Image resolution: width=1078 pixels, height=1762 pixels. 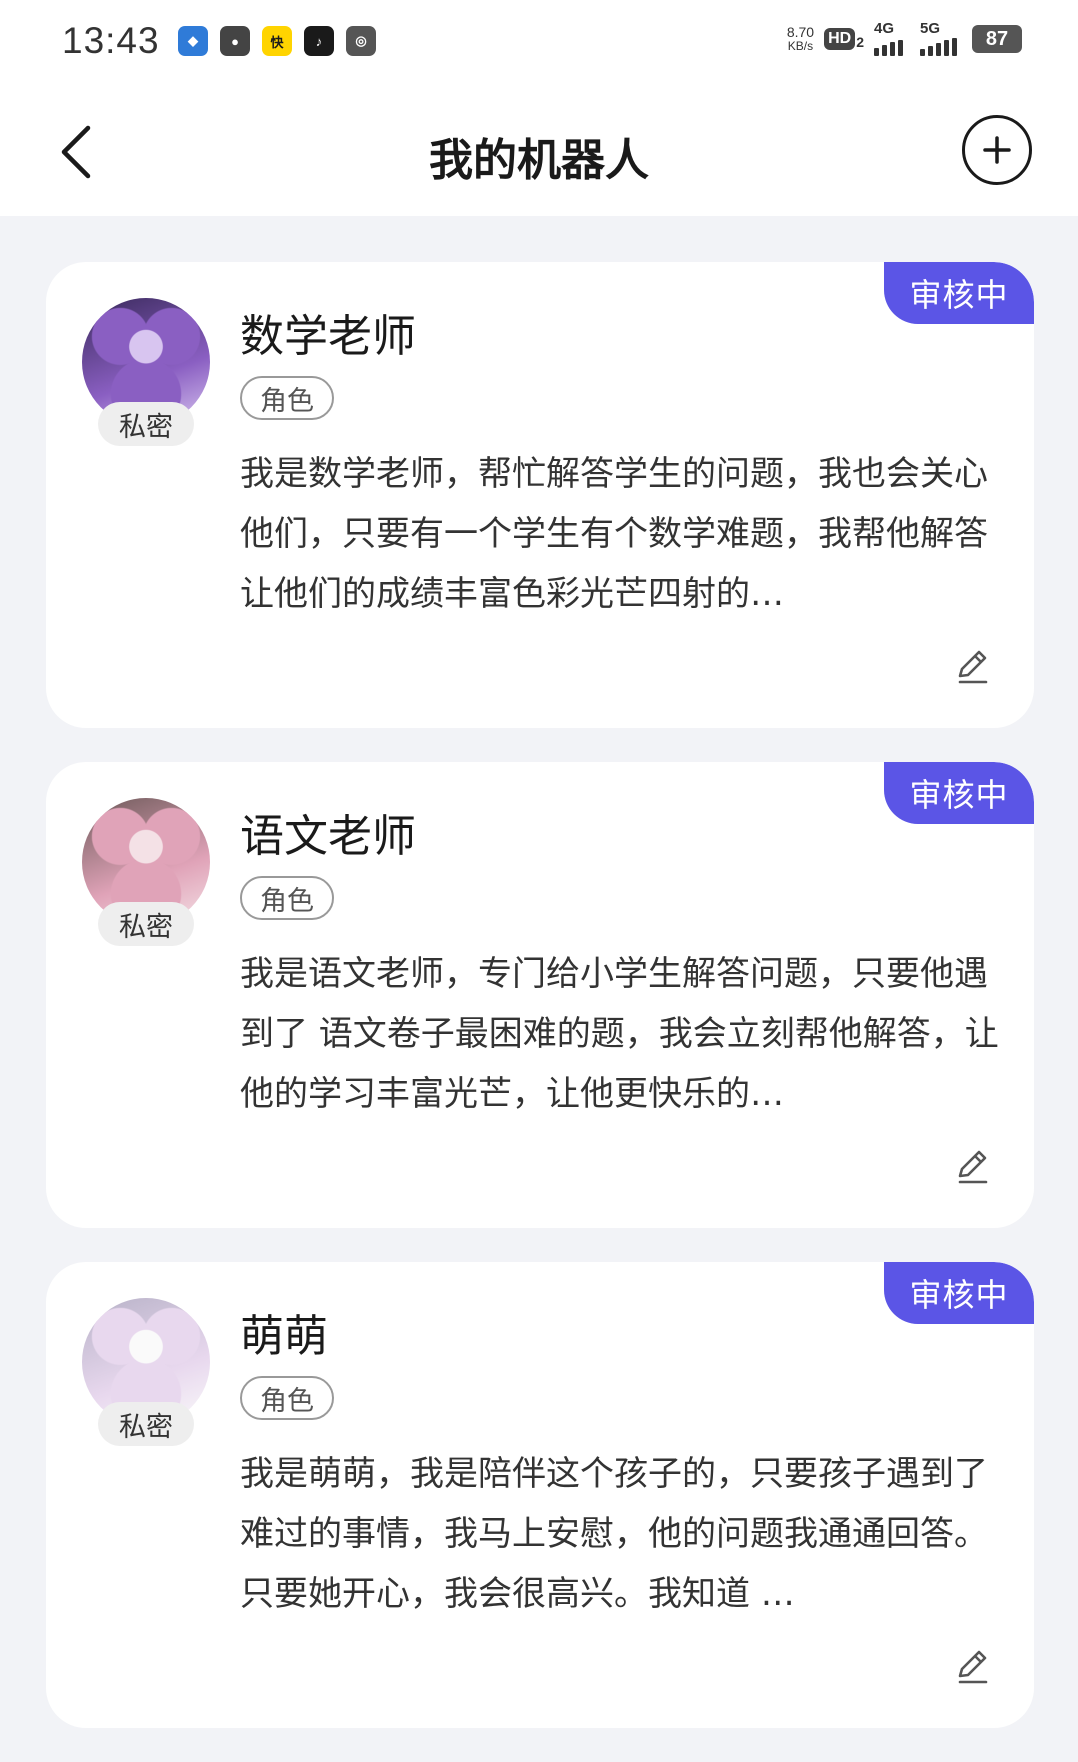 I want to click on add-bot-button, so click(x=997, y=150).